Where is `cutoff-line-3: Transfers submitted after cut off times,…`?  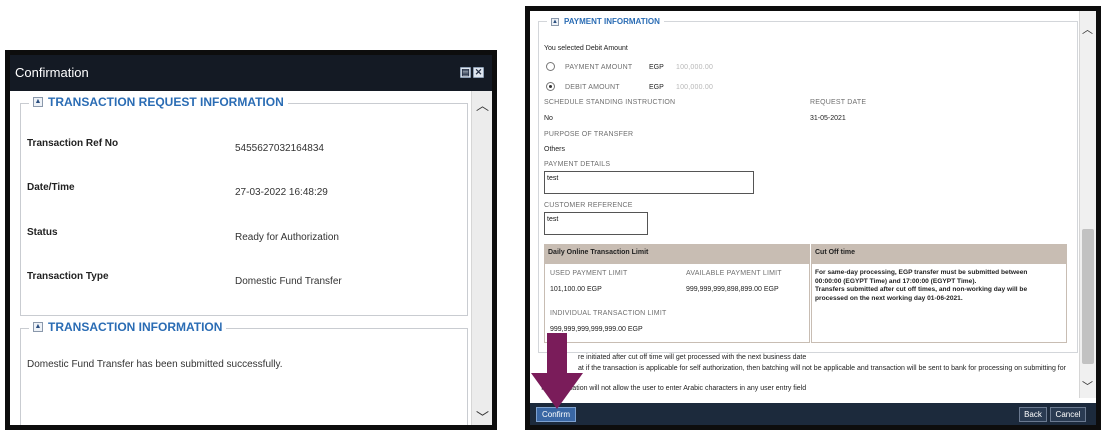 cutoff-line-3: Transfers submitted after cut off times,… is located at coordinates (921, 289).